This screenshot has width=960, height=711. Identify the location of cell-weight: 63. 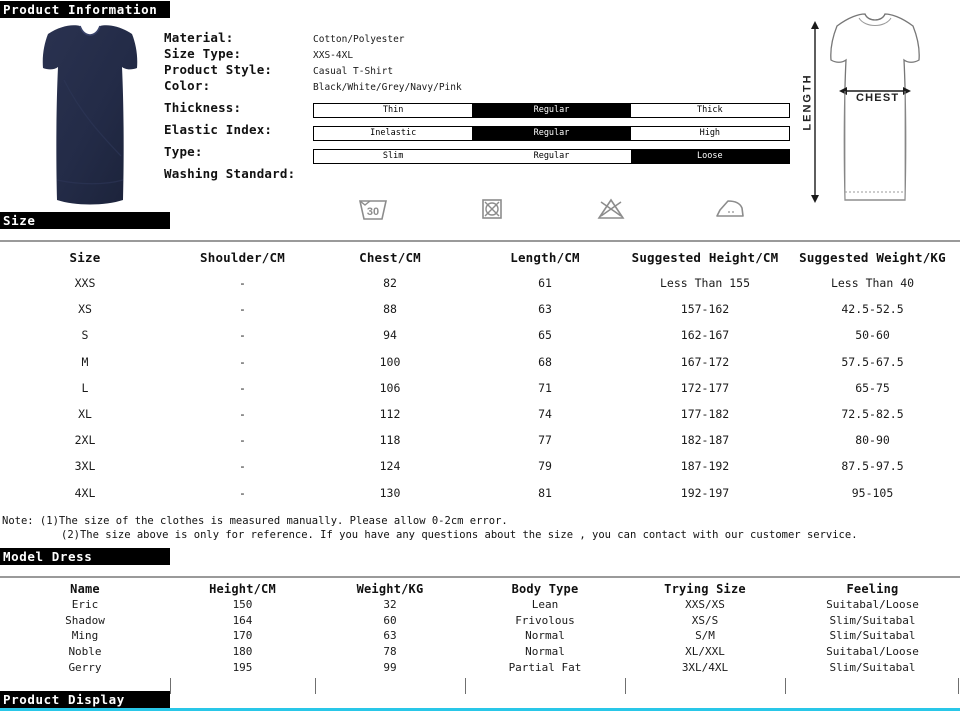
(390, 636).